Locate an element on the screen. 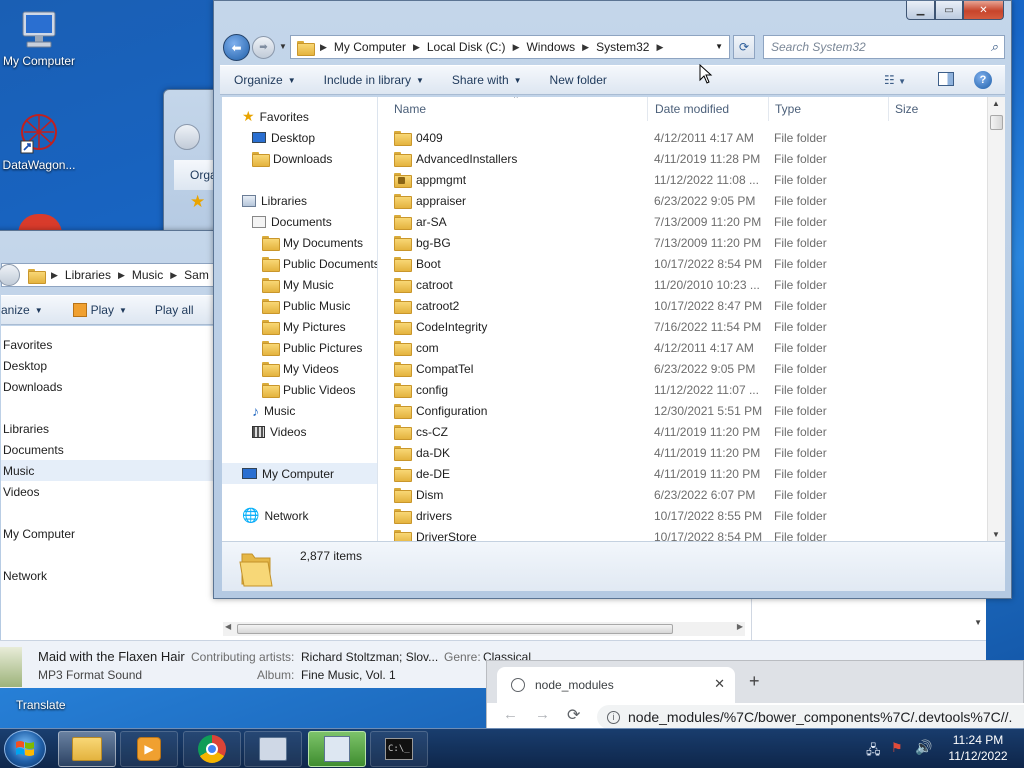 The width and height of the screenshot is (1024, 768). desktop-icon-my-computer: My Computer is located at coordinates (39, 38).